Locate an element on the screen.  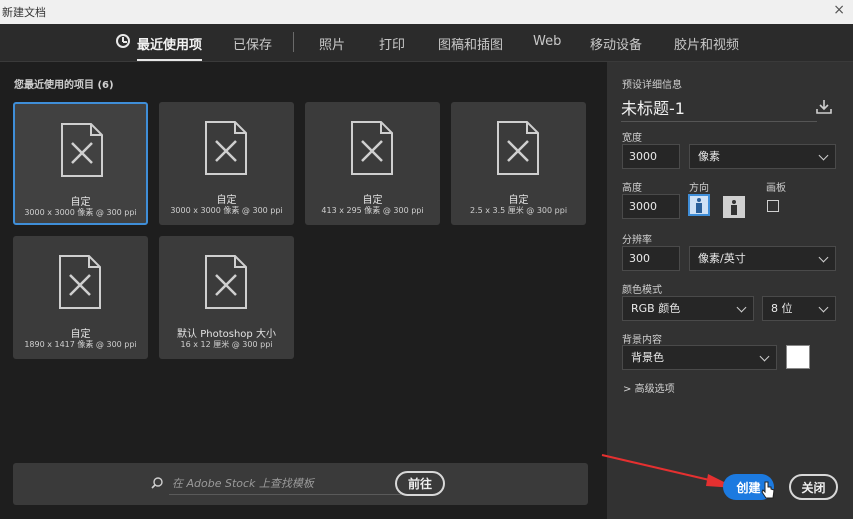
width-unit-value: 像素 is located at coordinates (709, 156).